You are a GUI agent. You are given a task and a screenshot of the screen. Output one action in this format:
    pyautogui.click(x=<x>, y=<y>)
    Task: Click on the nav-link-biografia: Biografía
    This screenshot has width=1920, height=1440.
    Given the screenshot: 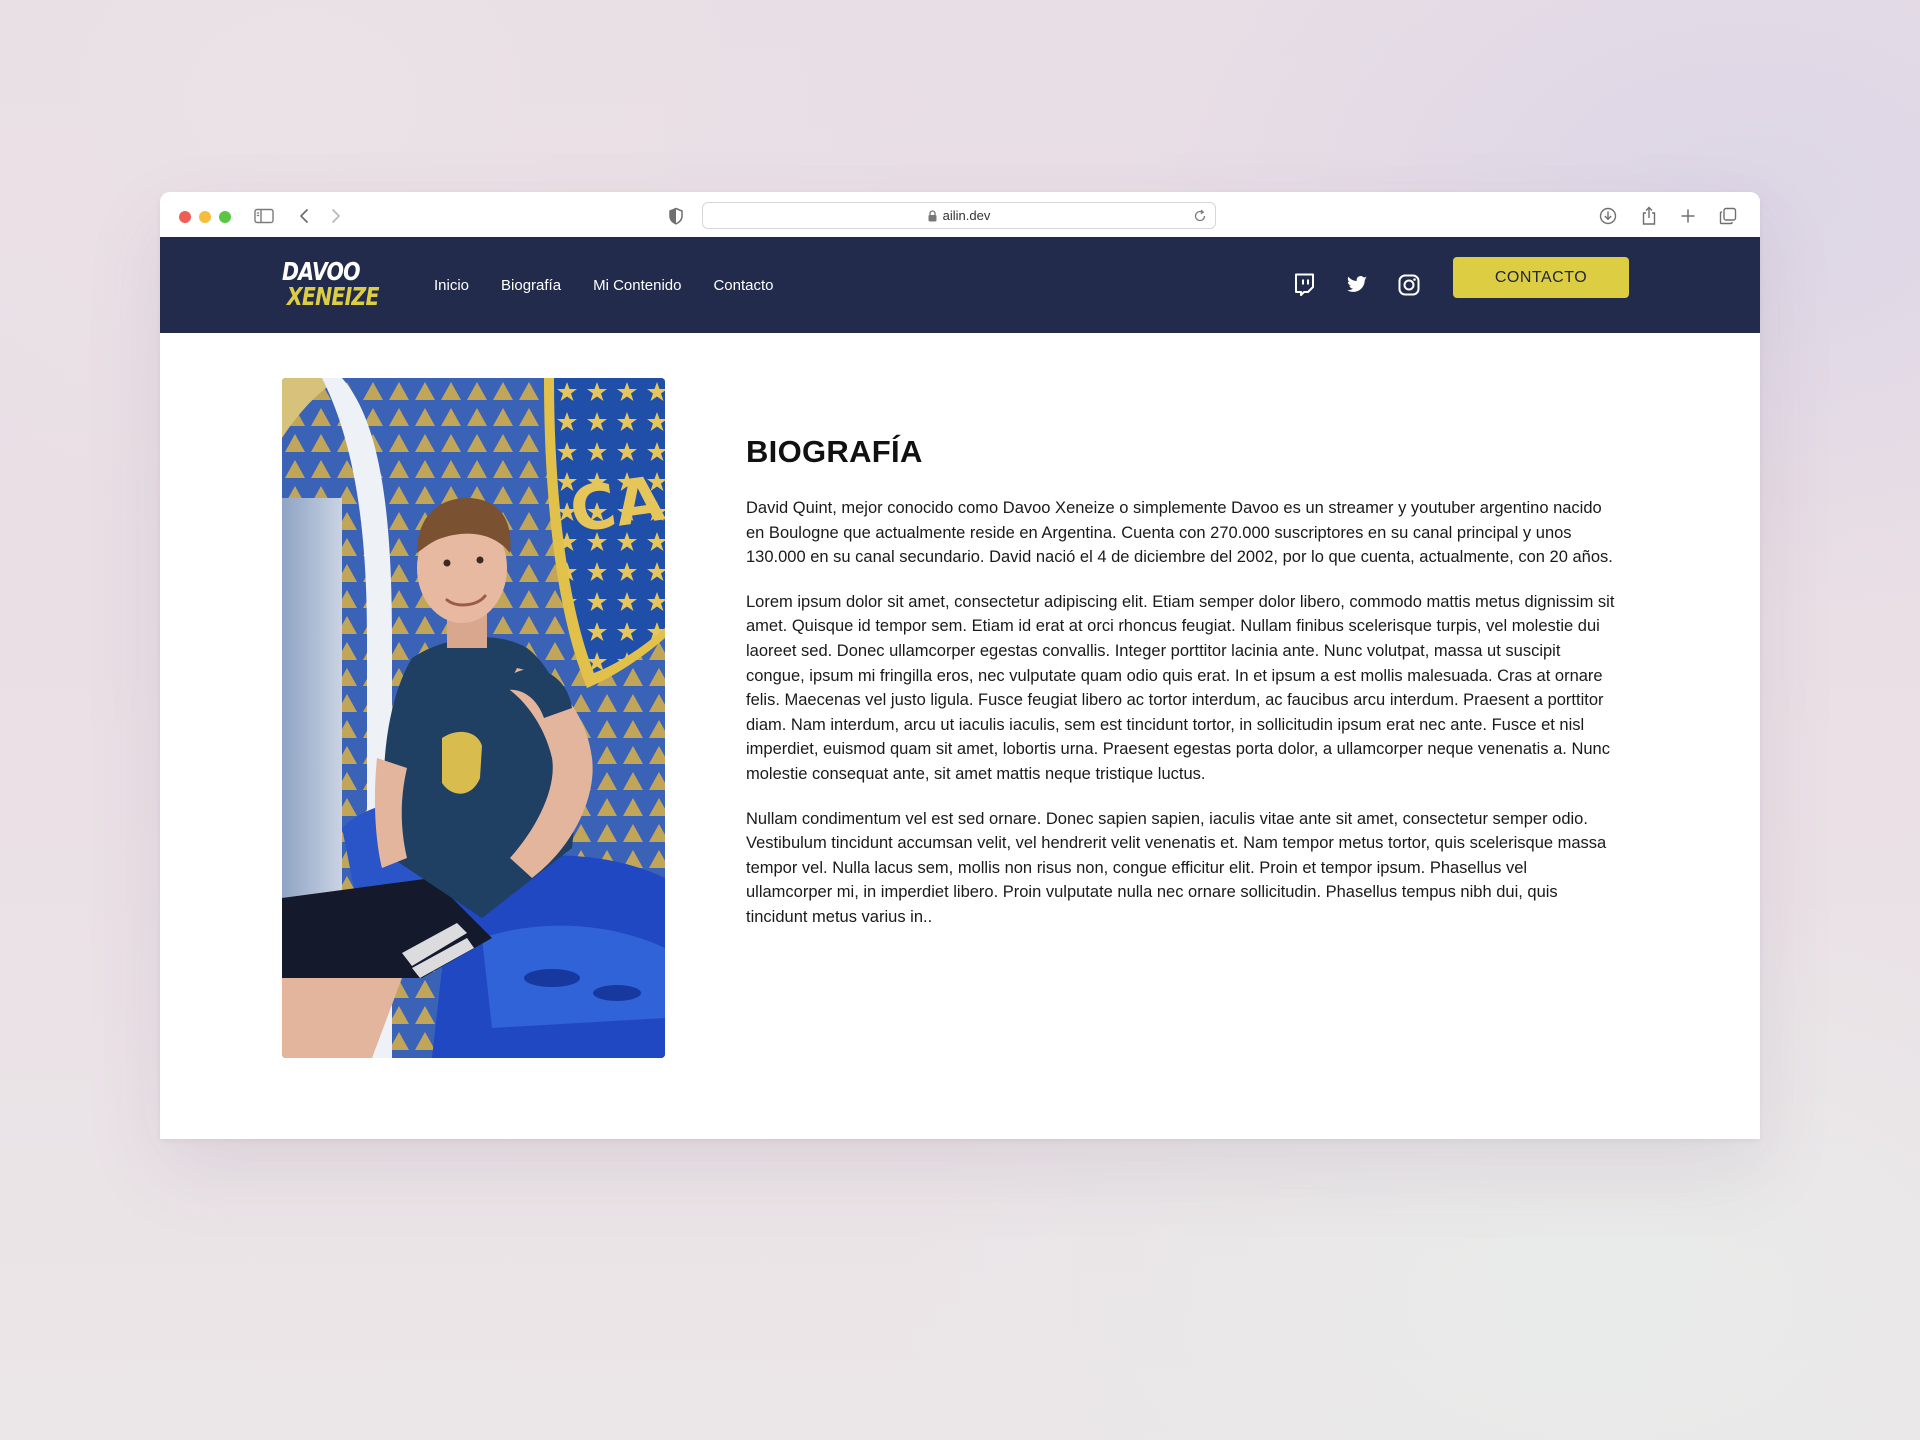 What is the action you would take?
    pyautogui.click(x=531, y=285)
    